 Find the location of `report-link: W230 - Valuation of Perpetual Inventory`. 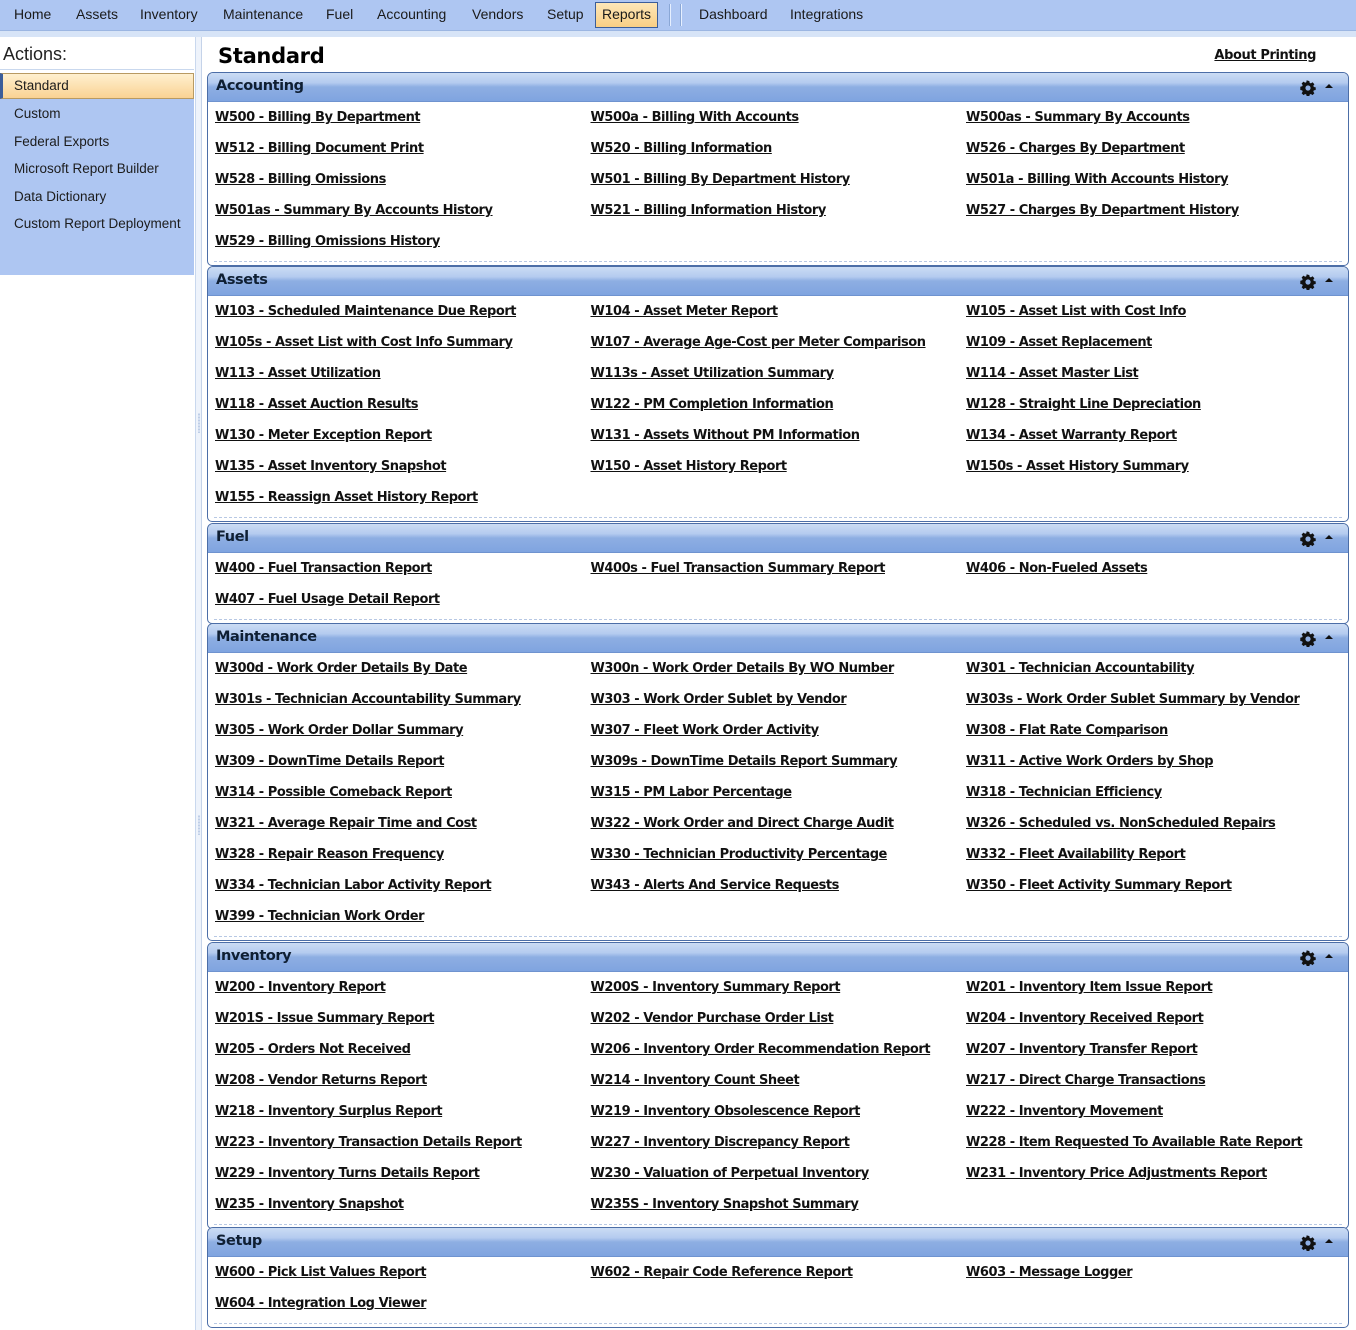

report-link: W230 - Valuation of Perpetual Inventory is located at coordinates (730, 1173).